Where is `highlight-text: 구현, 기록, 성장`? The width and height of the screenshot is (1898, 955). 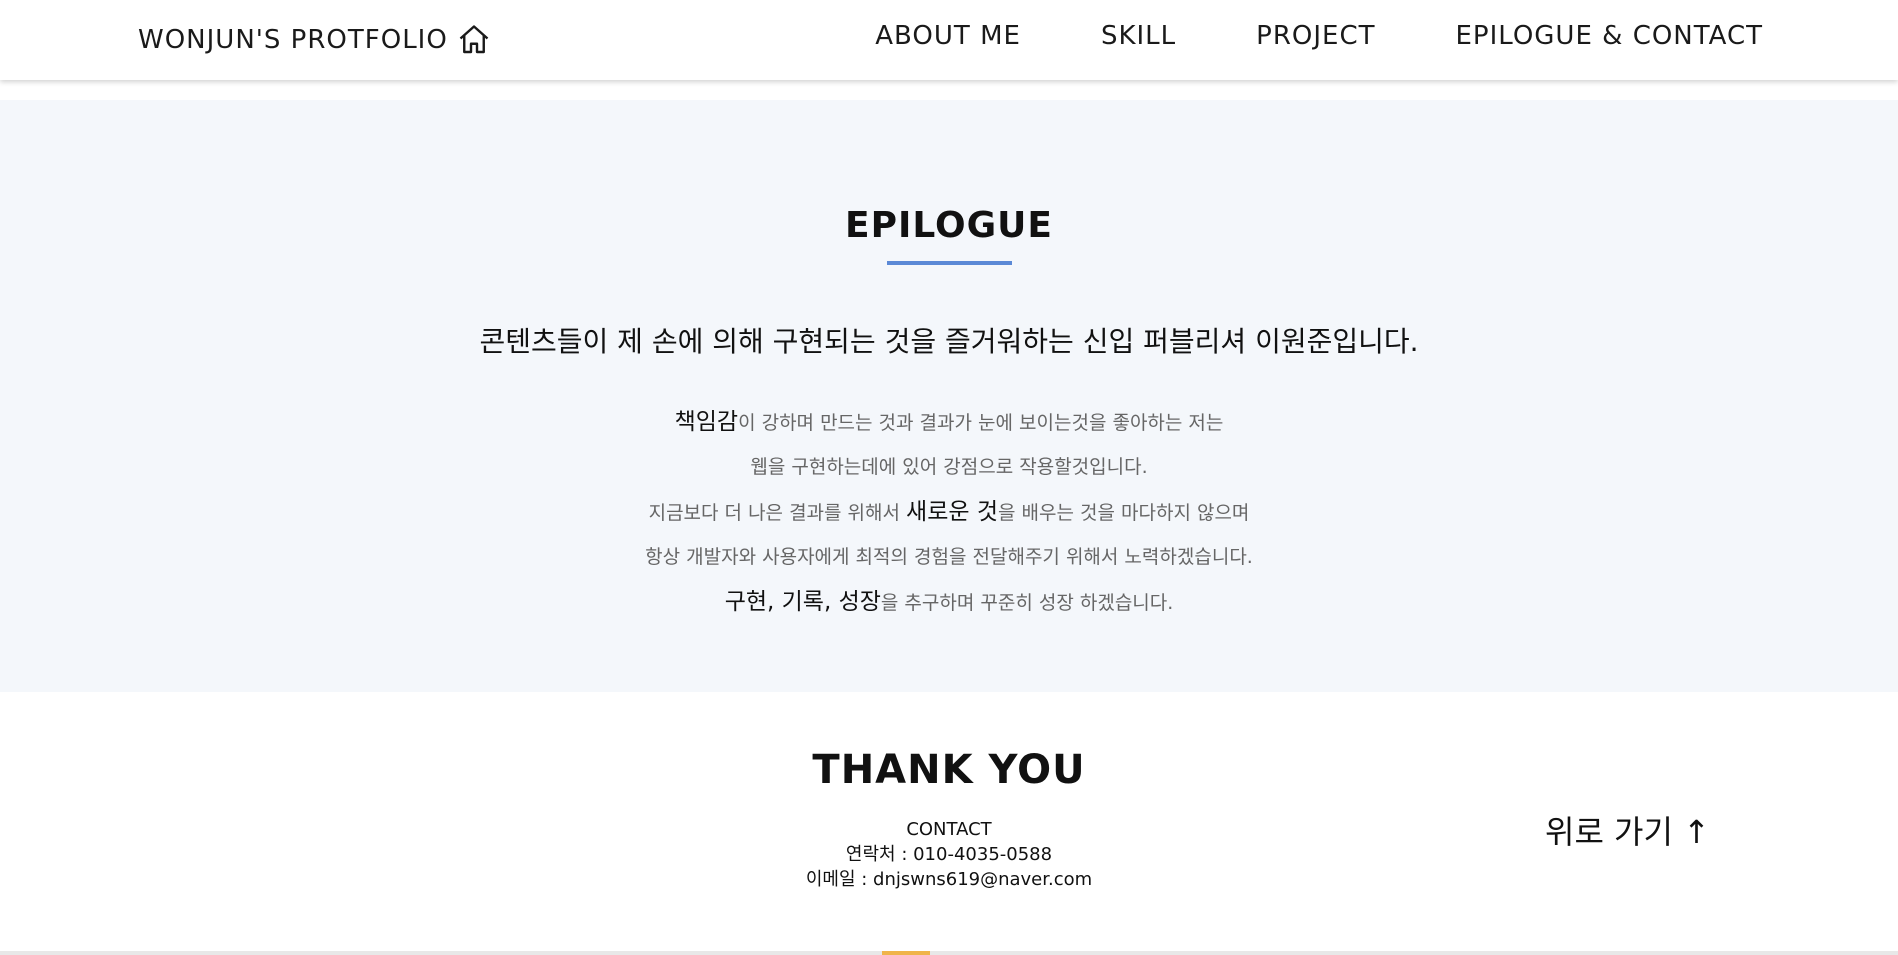 highlight-text: 구현, 기록, 성장 is located at coordinates (802, 602).